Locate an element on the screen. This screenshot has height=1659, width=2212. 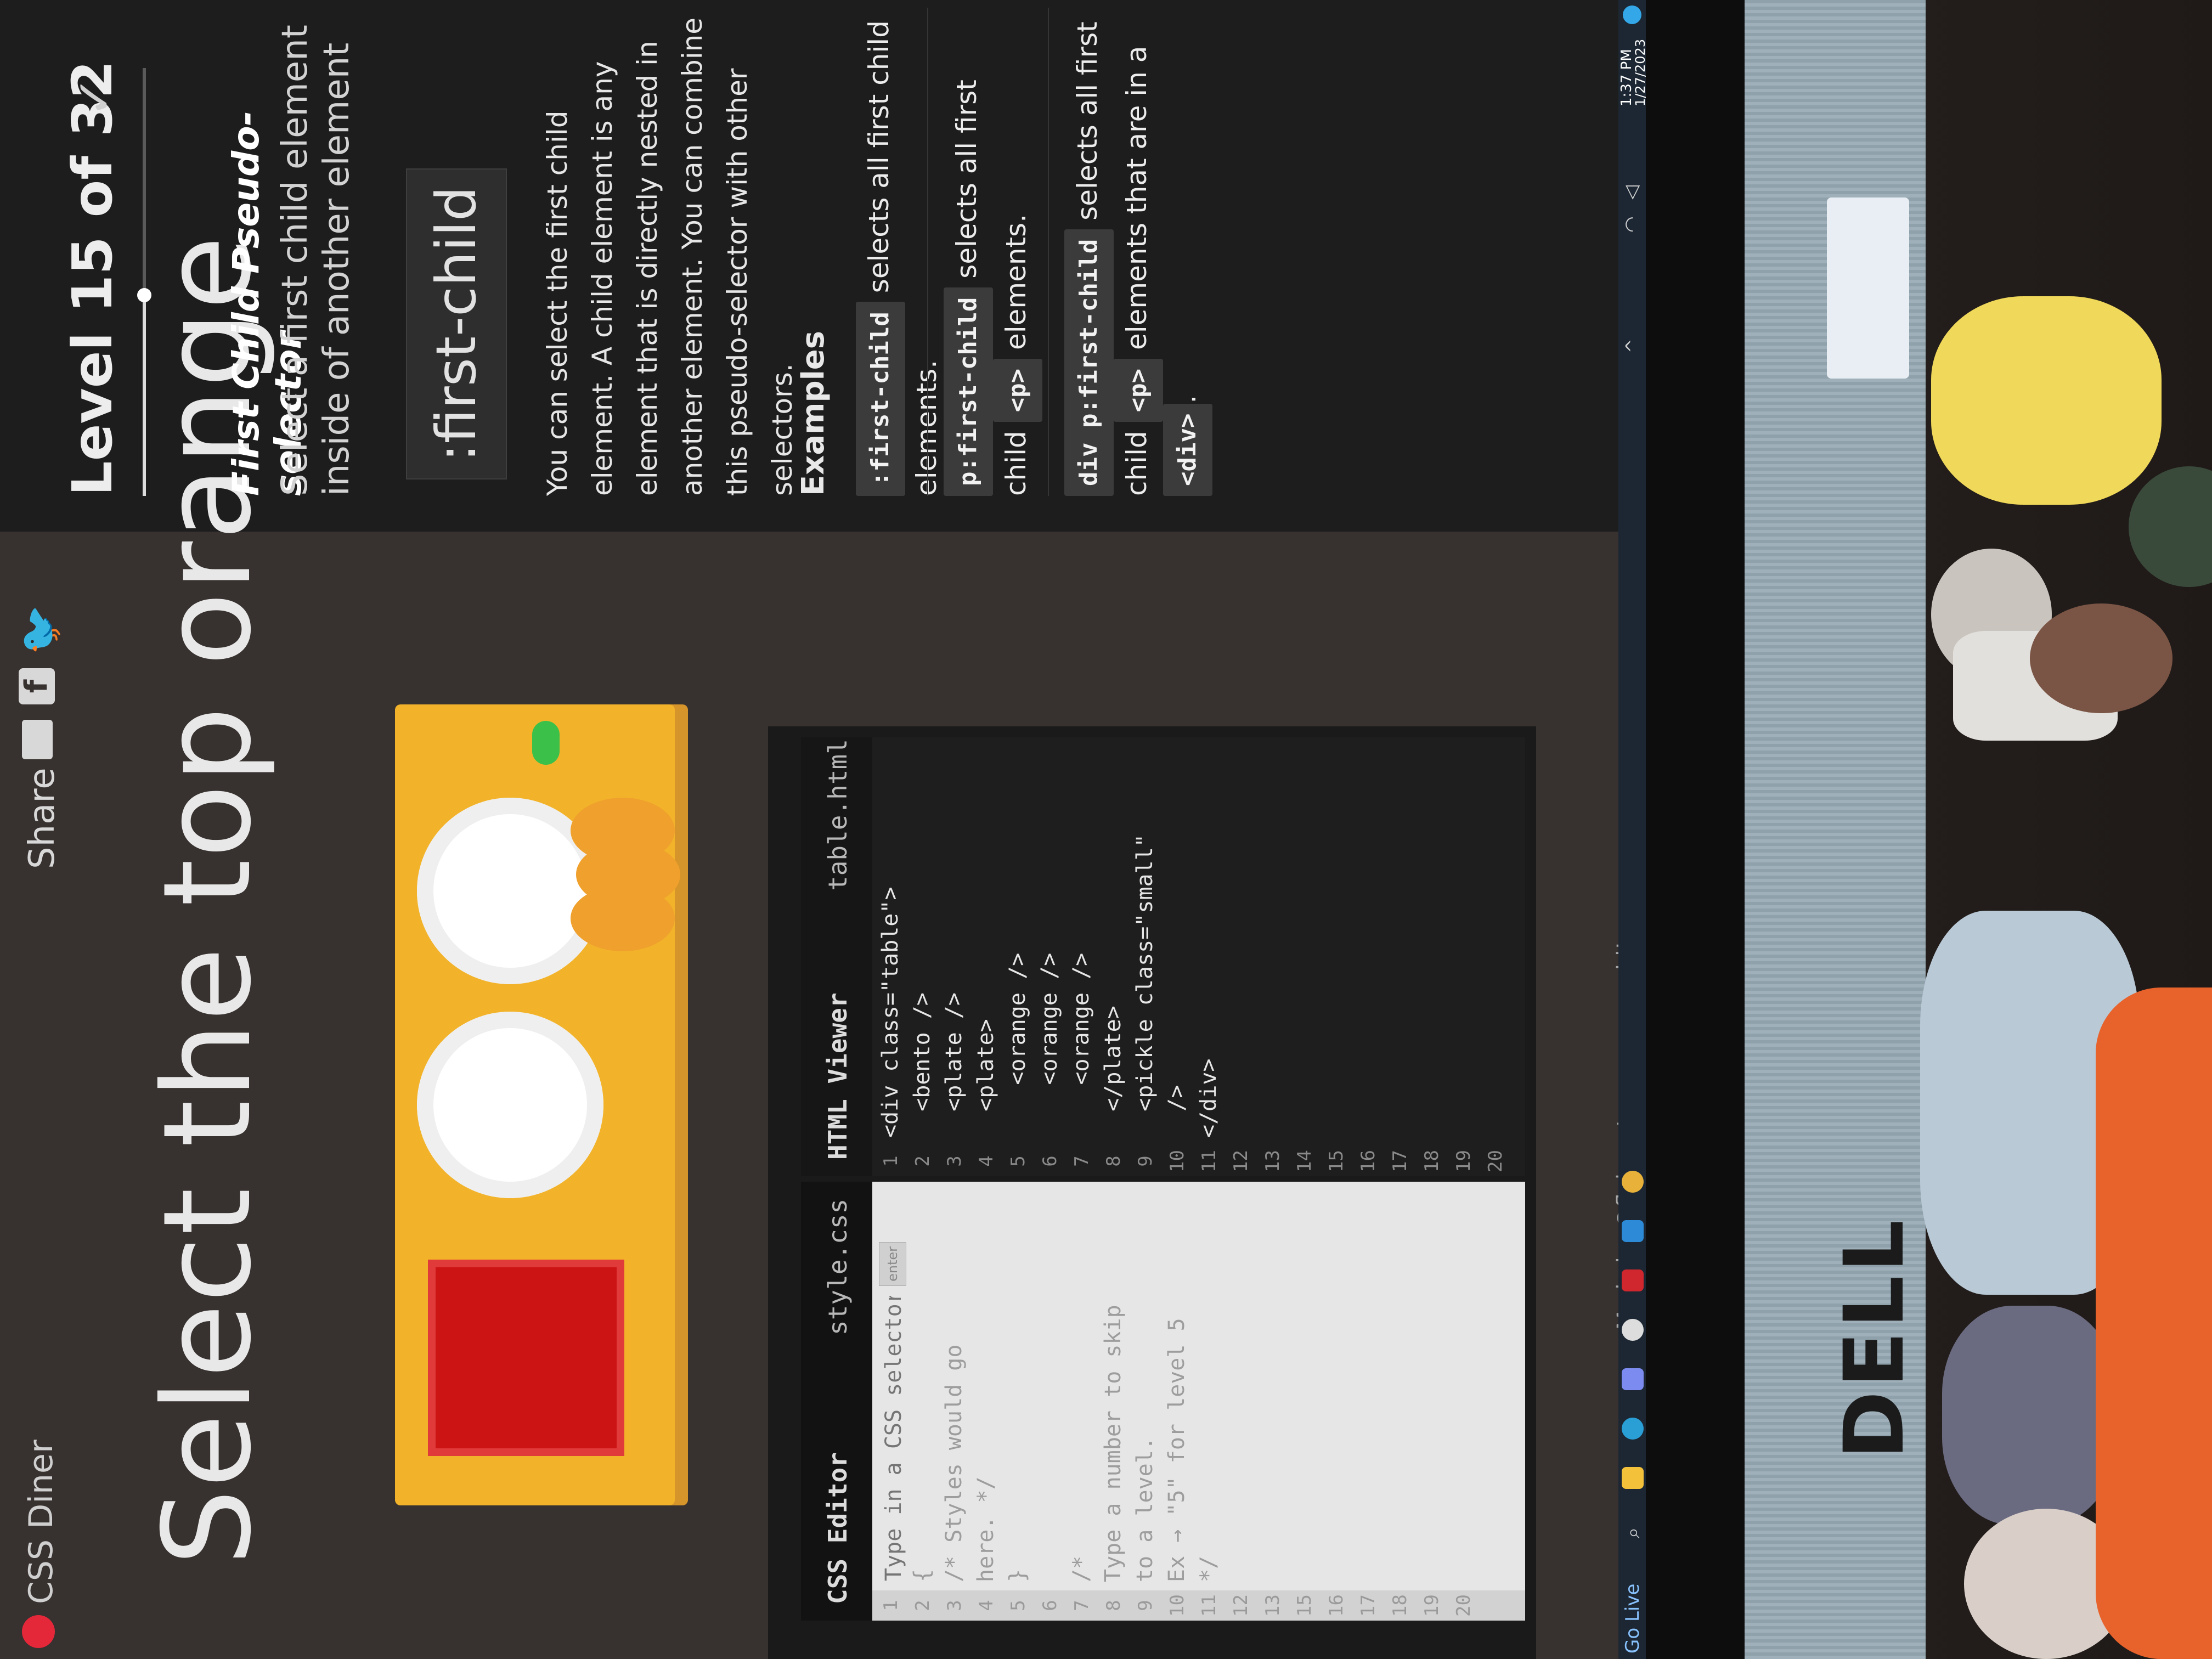
chrome-icon is located at coordinates (1633, 1182).